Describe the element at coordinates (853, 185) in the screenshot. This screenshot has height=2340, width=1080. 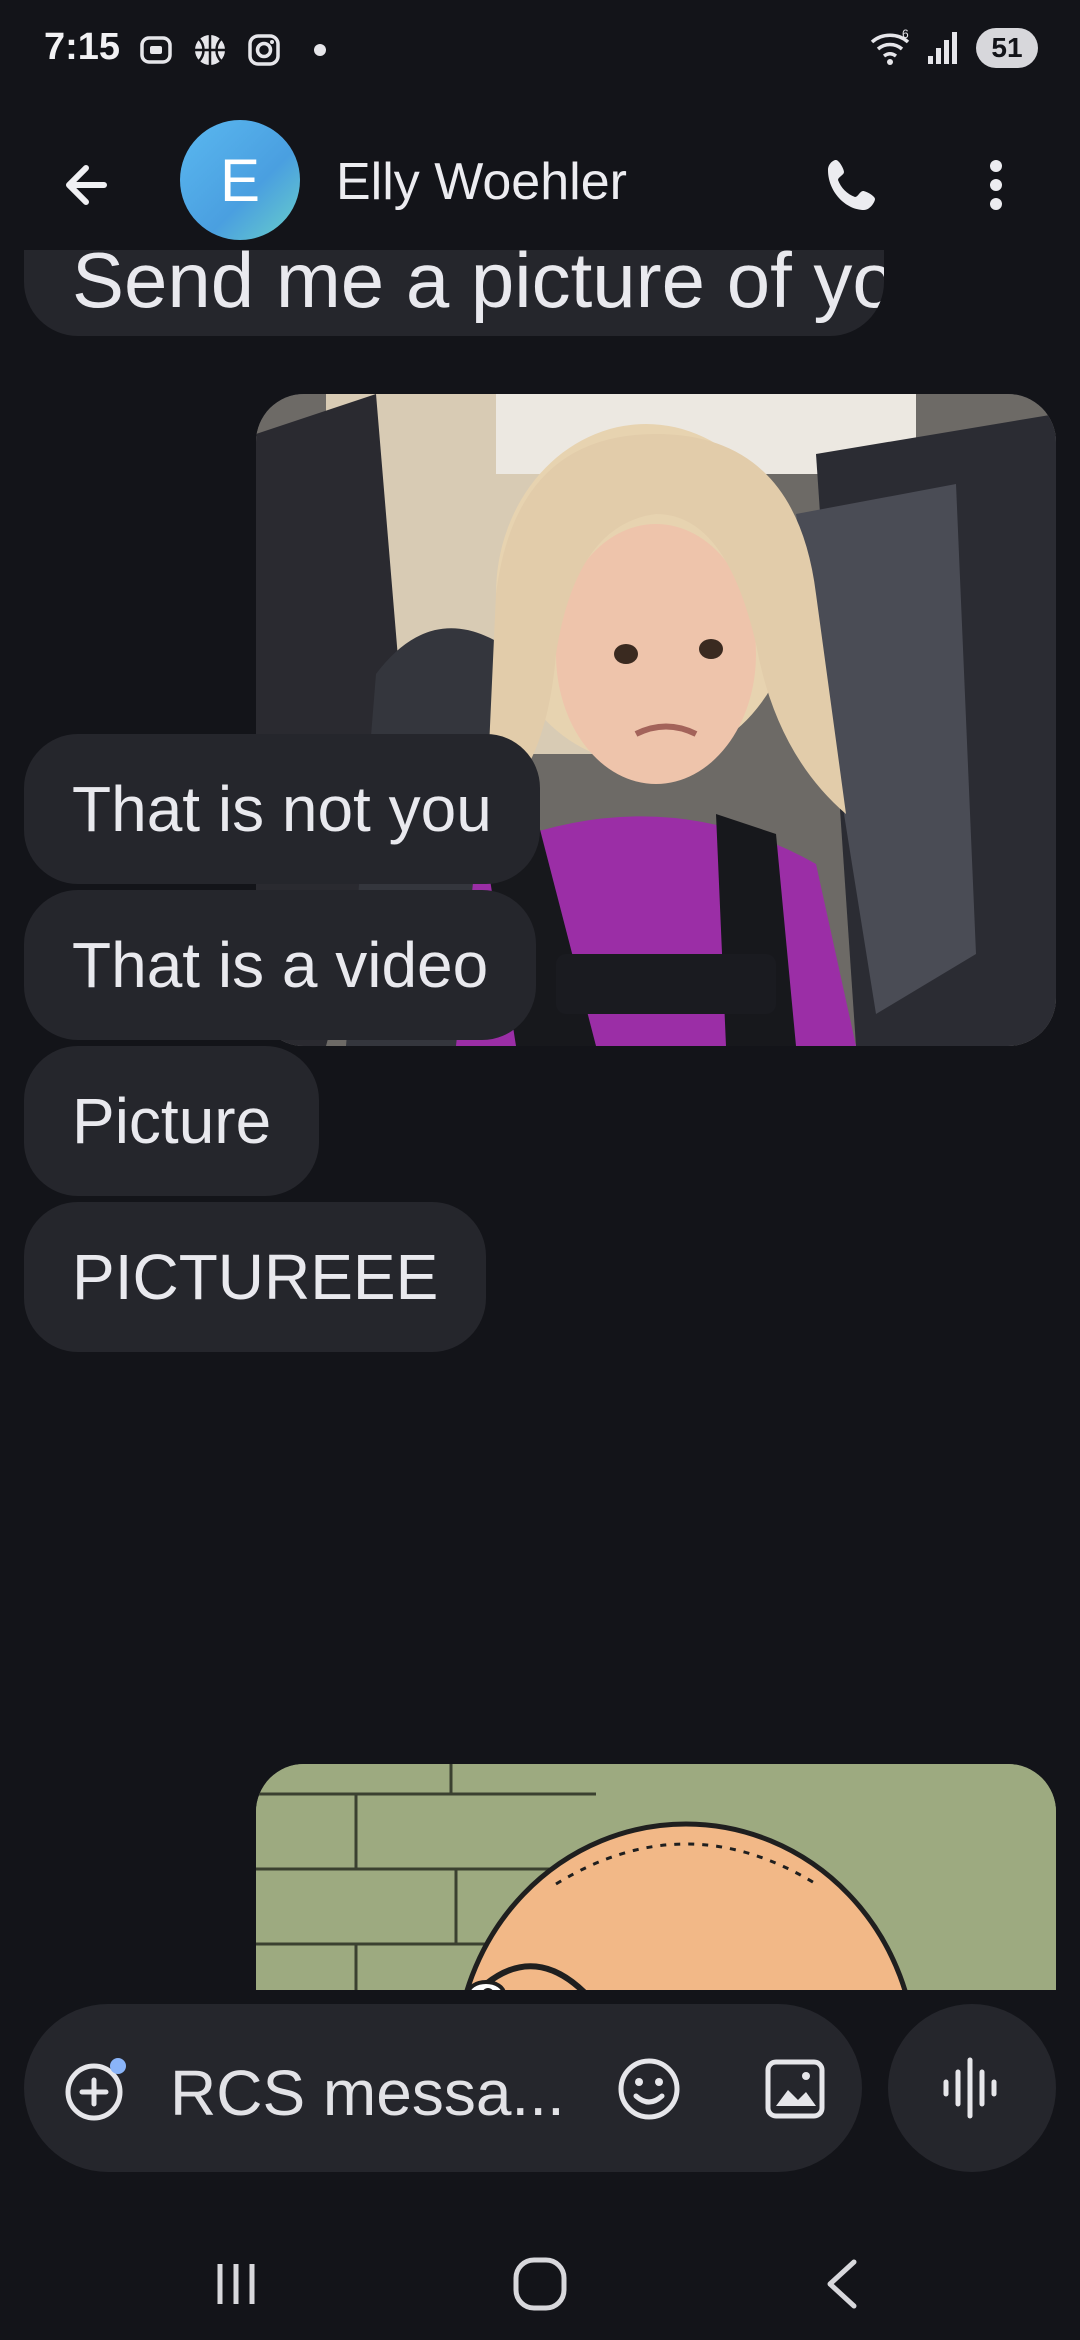
I see `phone-call-icon` at that location.